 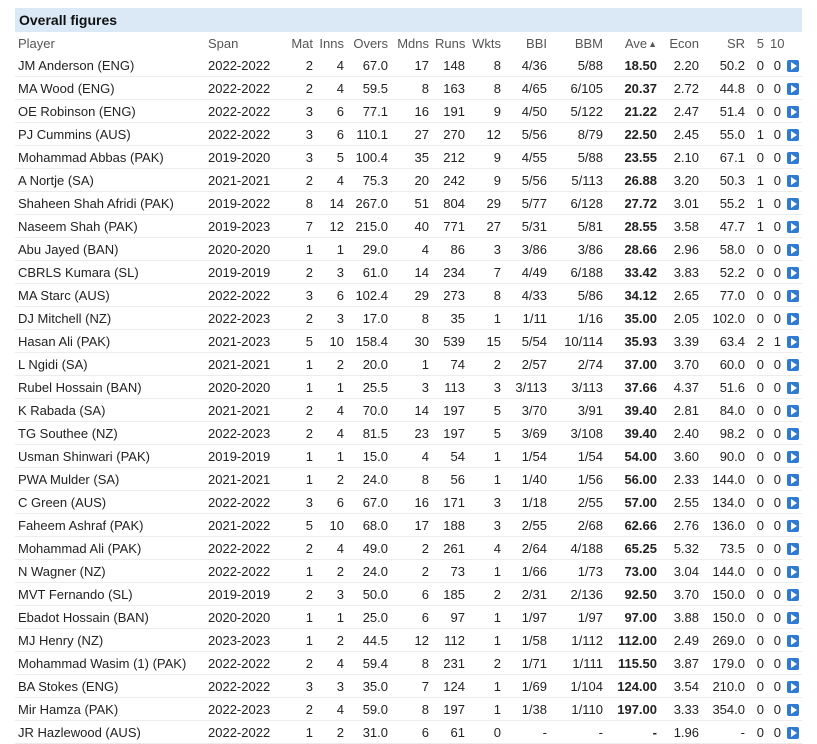 I want to click on cell-player-name: C Green (AUS), so click(x=110, y=502).